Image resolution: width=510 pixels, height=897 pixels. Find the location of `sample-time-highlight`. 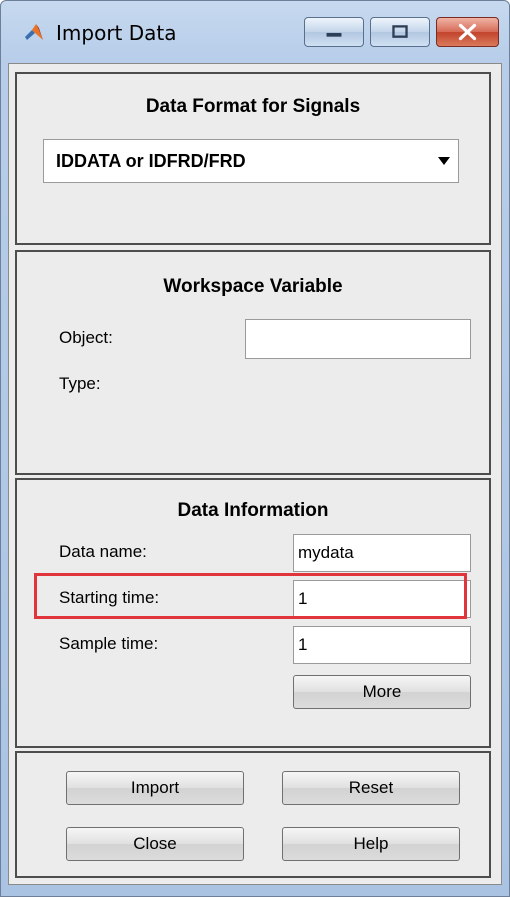

sample-time-highlight is located at coordinates (250, 596).